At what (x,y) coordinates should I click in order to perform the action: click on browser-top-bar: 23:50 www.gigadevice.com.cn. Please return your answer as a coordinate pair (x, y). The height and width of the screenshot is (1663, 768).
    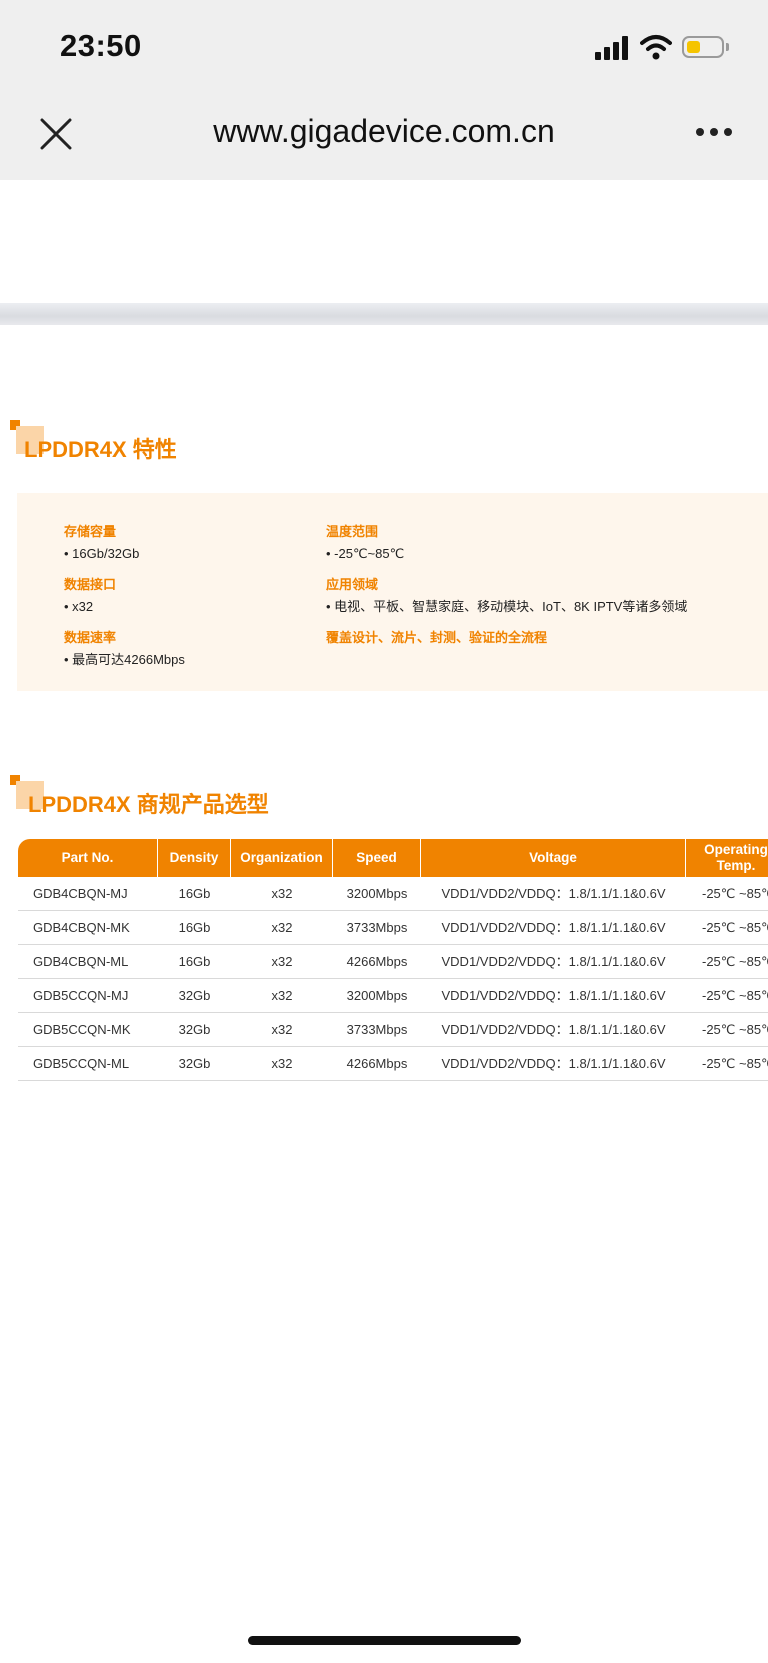
    Looking at the image, I should click on (384, 90).